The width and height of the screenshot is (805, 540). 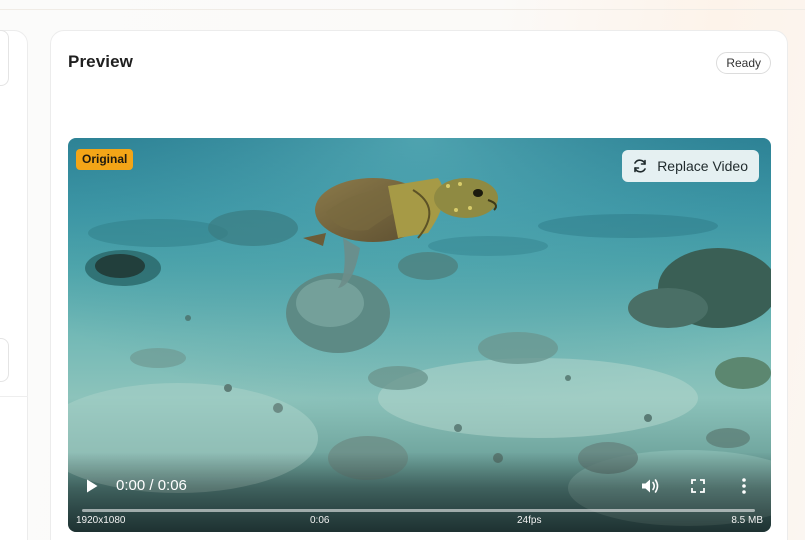 What do you see at coordinates (14, 285) in the screenshot?
I see `left-panel` at bounding box center [14, 285].